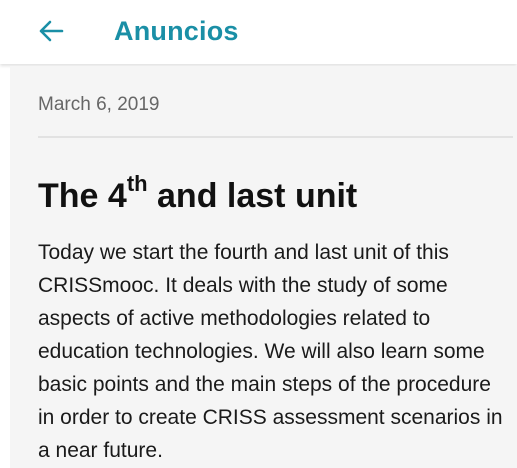  I want to click on back-button, so click(51, 31).